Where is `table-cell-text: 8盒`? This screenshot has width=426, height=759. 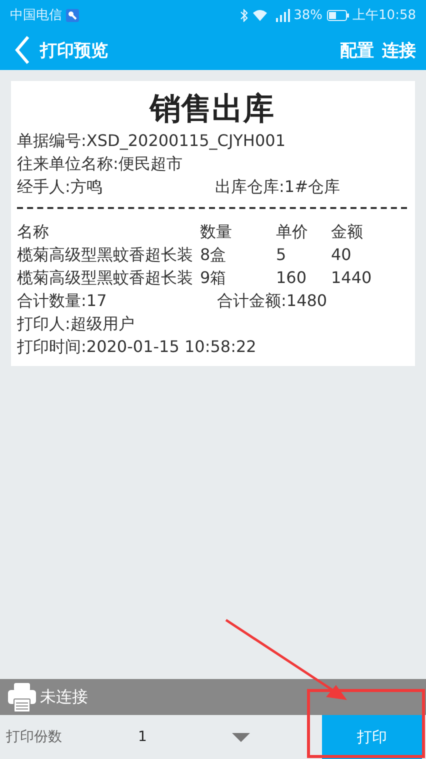 table-cell-text: 8盒 is located at coordinates (214, 255).